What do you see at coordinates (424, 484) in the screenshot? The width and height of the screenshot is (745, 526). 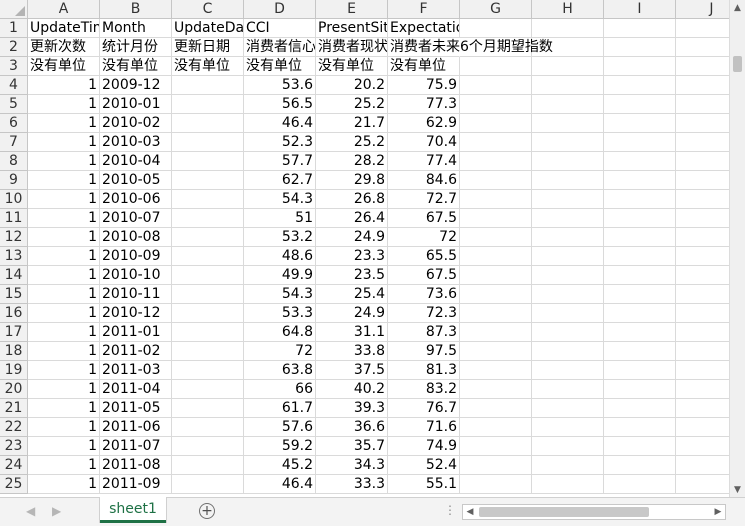 I see `table-cell: 55.1` at bounding box center [424, 484].